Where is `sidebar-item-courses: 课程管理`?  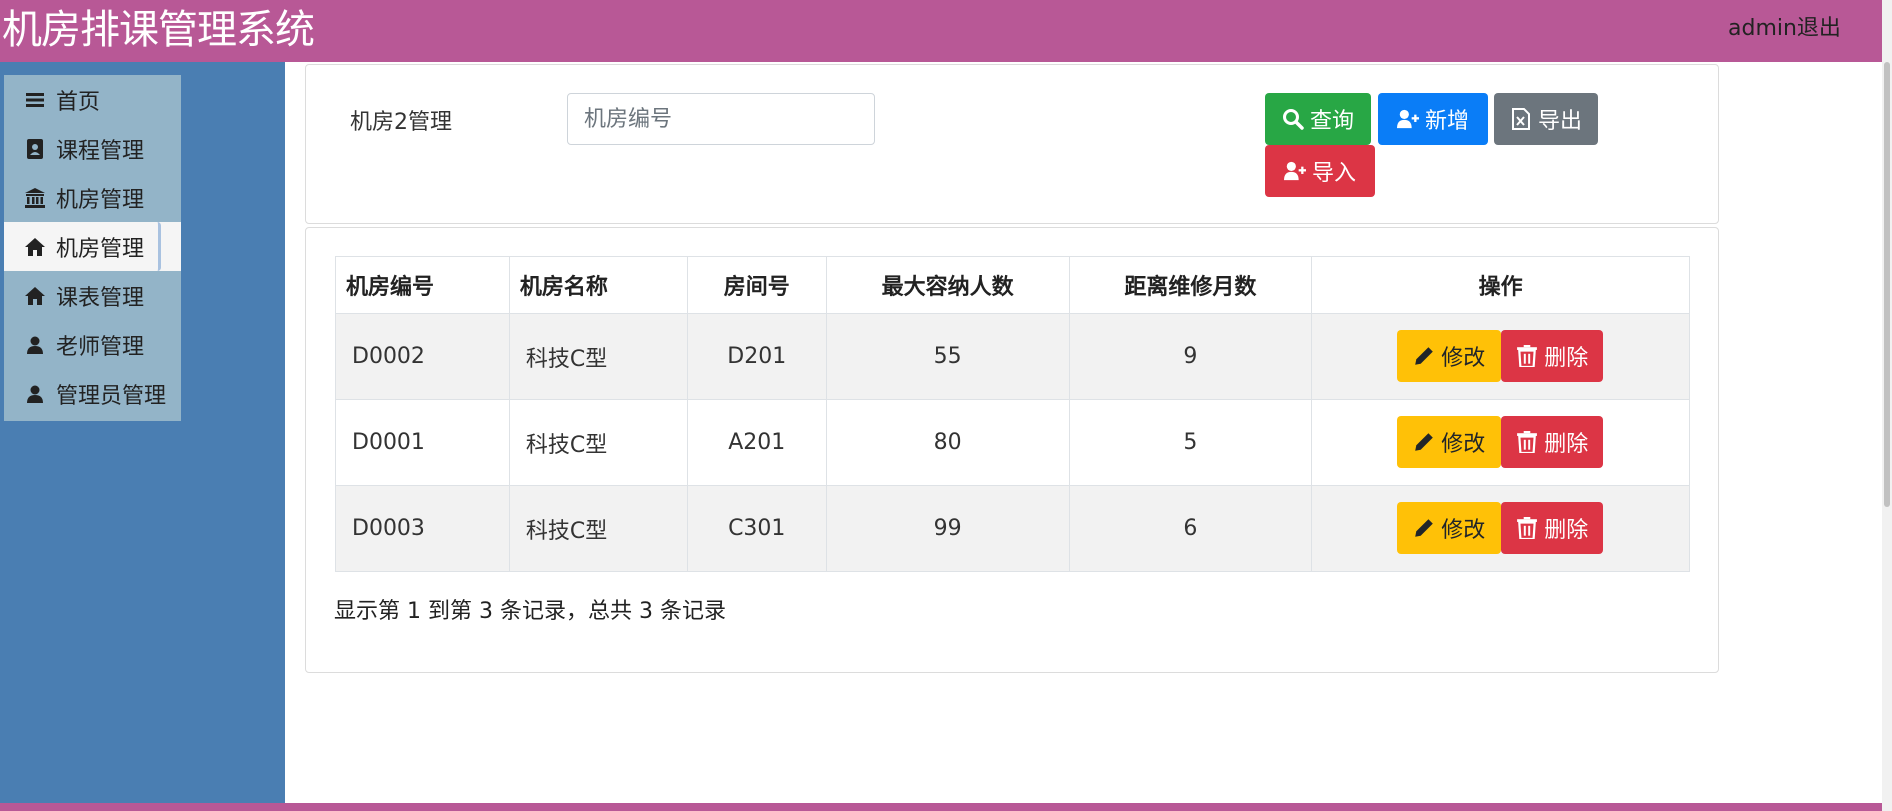 sidebar-item-courses: 课程管理 is located at coordinates (92, 148).